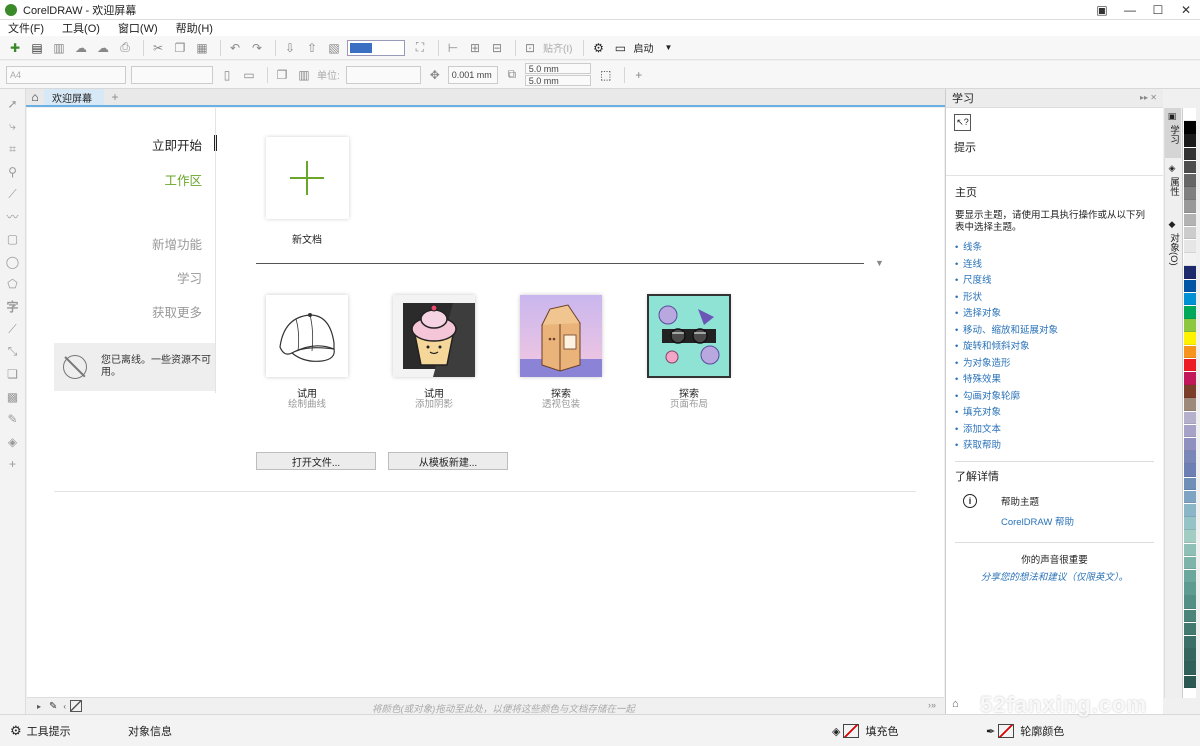  What do you see at coordinates (40, 731) in the screenshot?
I see `tool-hints: ⚙ 工具提示` at bounding box center [40, 731].